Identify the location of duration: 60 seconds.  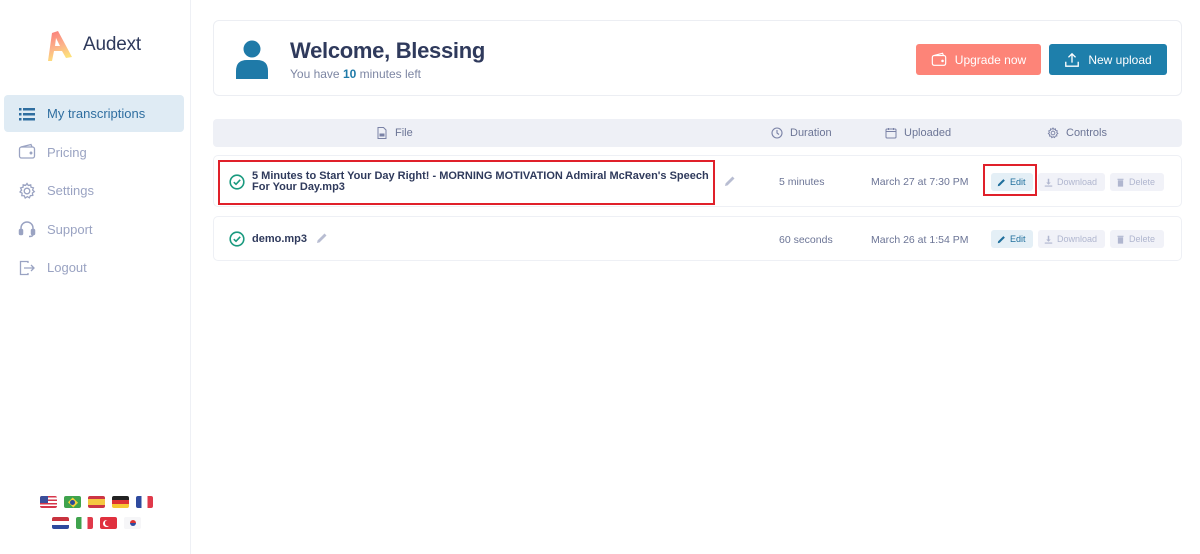
(806, 240).